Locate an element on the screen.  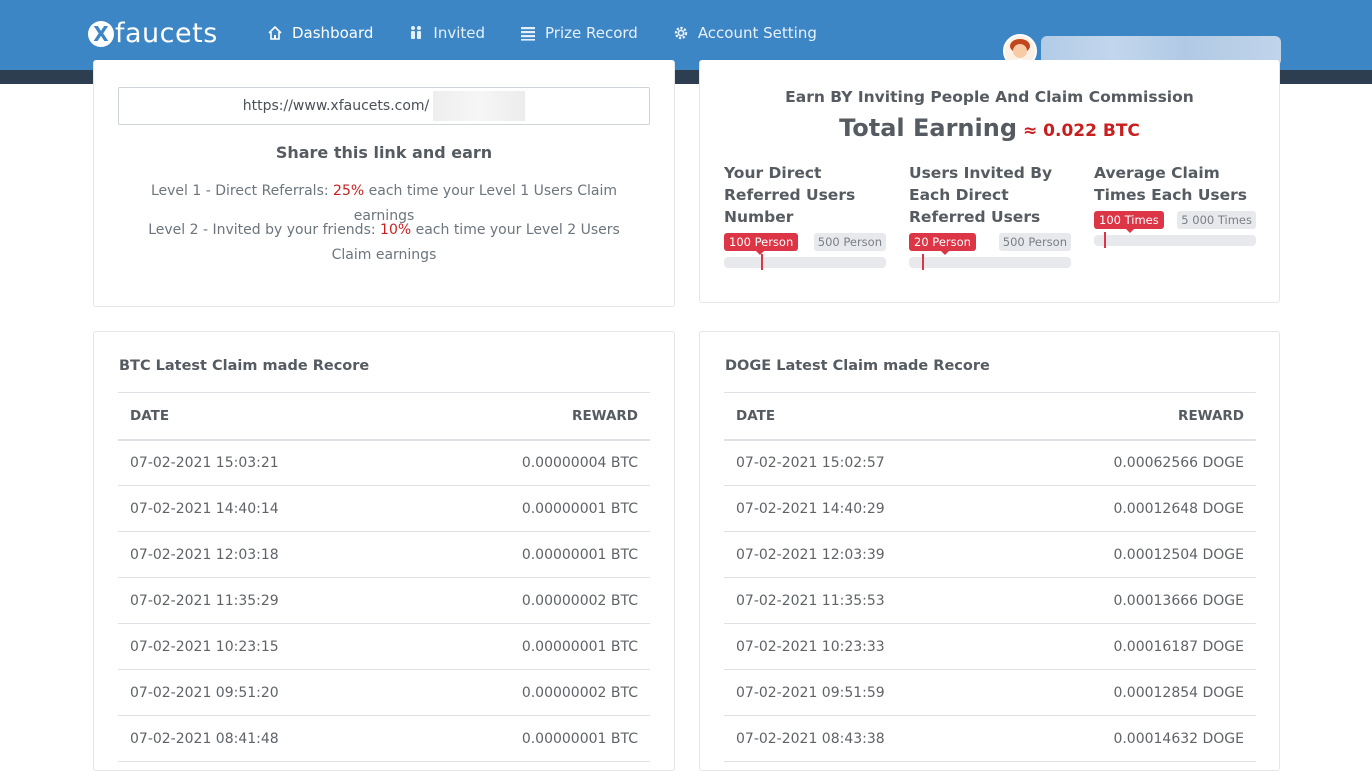
table-row: 07-02-2021 14:40:29 0.00012648 DOGE is located at coordinates (990, 508).